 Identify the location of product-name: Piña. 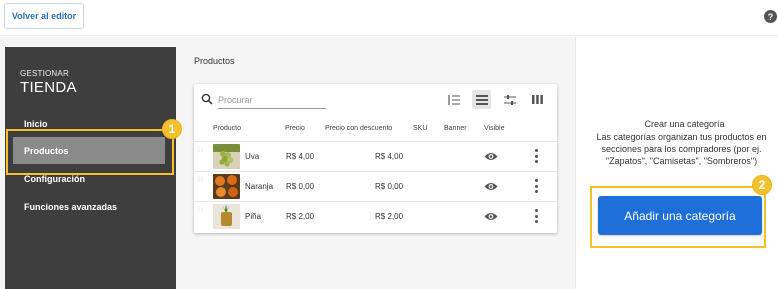
(253, 216).